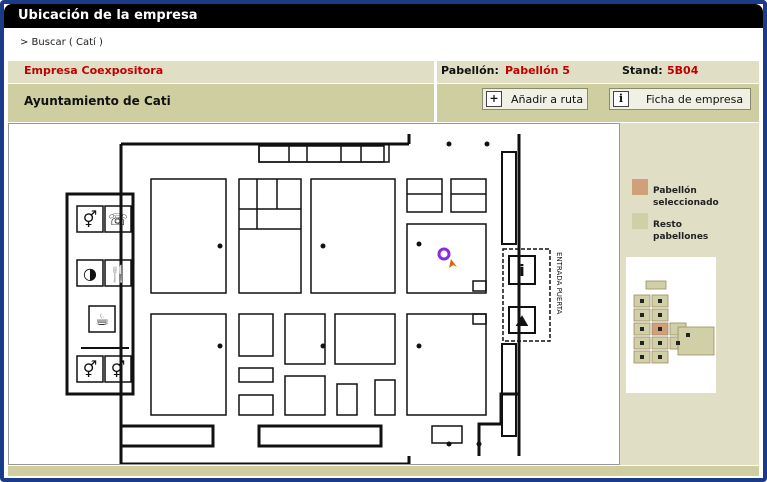  I want to click on route-icon: +, so click(494, 99).